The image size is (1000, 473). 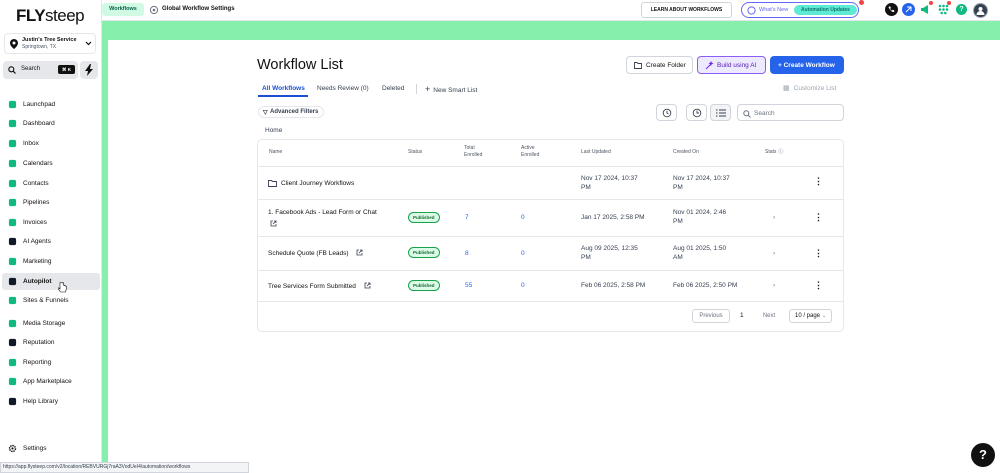 I want to click on sidebar-item-label: Media Storage, so click(x=44, y=323).